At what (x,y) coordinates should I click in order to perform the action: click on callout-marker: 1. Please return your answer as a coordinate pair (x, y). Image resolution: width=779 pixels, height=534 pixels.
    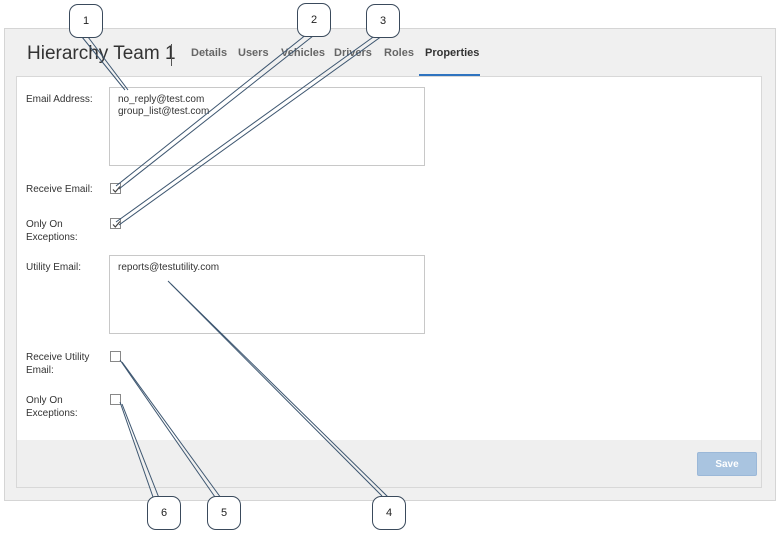
    Looking at the image, I should click on (86, 21).